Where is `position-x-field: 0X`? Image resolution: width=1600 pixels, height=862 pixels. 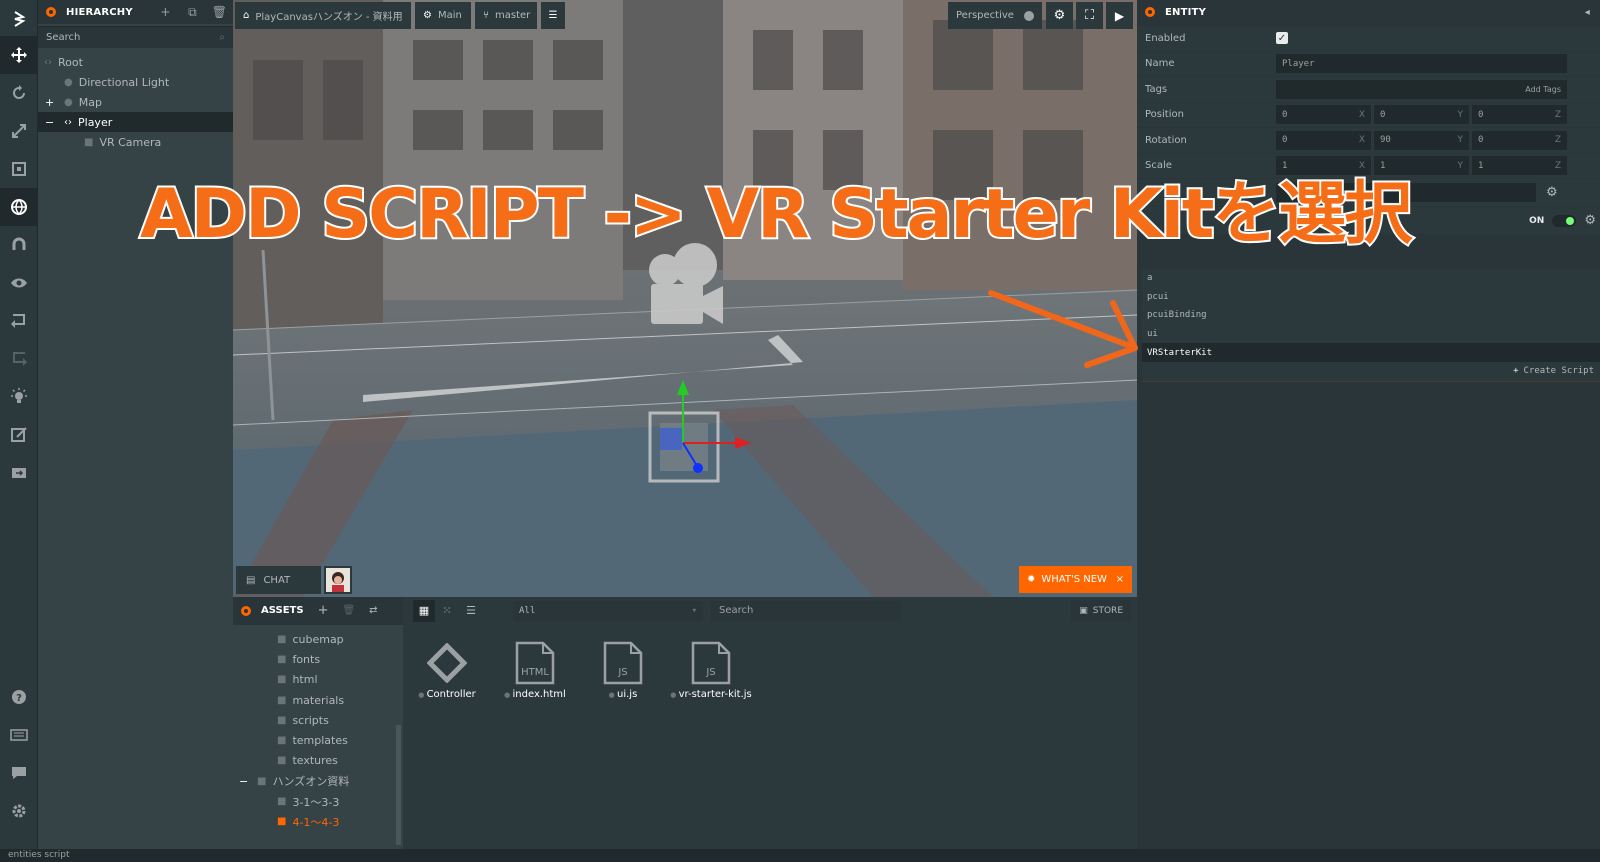 position-x-field: 0X is located at coordinates (1323, 115).